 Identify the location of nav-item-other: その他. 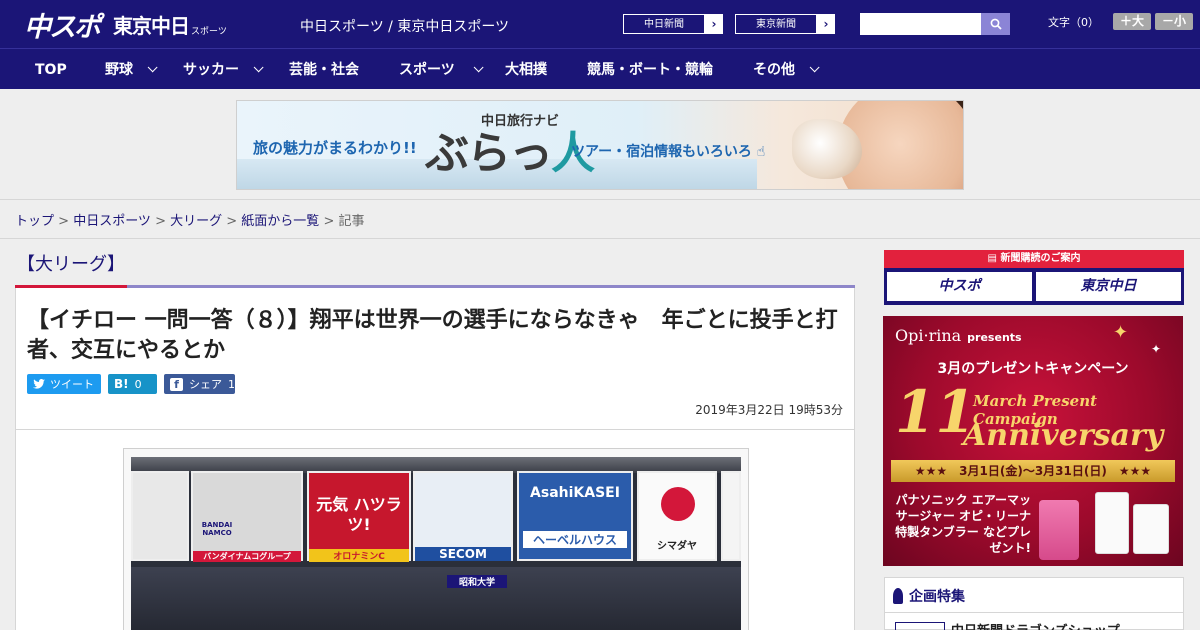
(786, 69).